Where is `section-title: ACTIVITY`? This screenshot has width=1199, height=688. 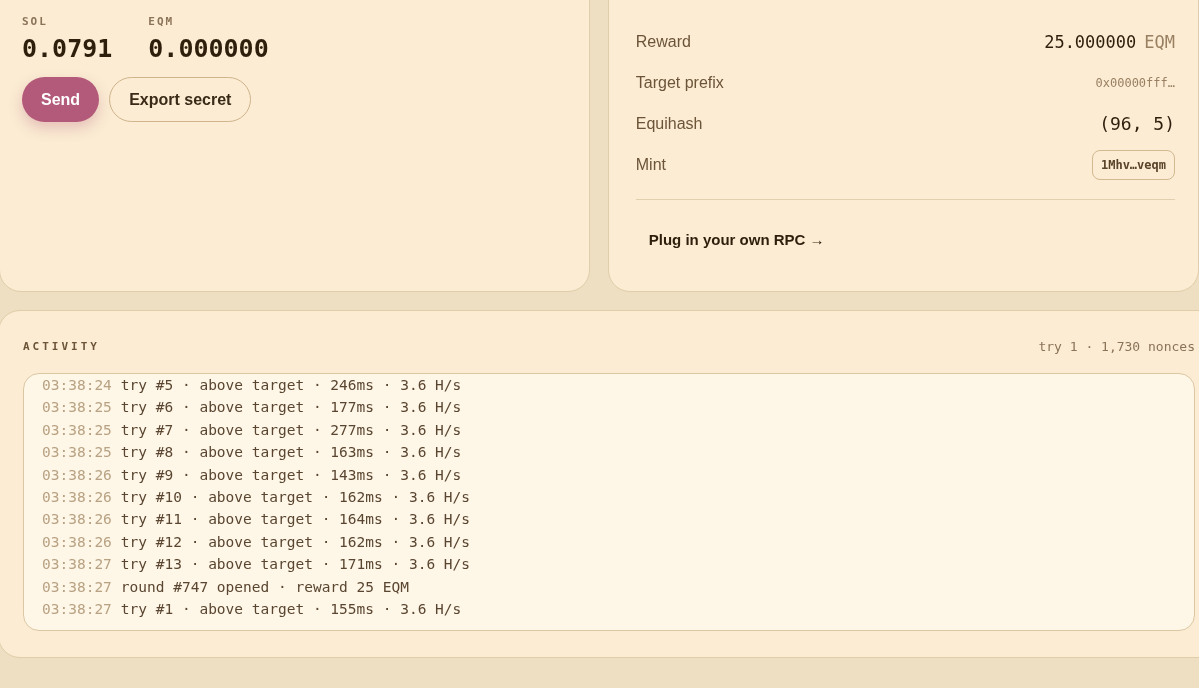
section-title: ACTIVITY is located at coordinates (61, 346).